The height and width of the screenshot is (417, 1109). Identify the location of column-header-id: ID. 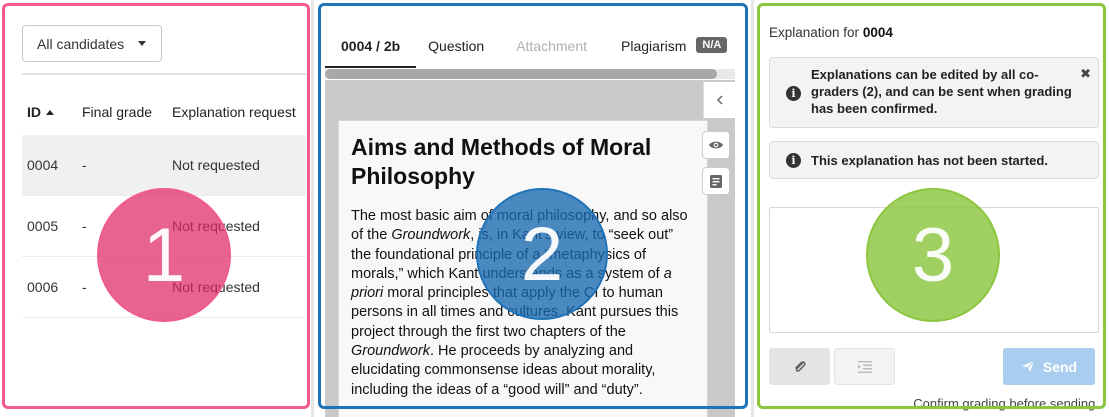
(52, 112).